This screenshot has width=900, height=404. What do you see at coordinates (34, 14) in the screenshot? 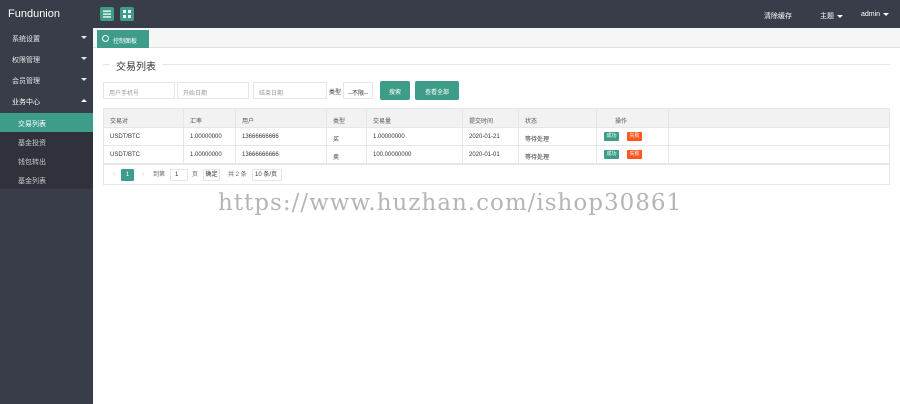
I see `app-logo: Fundunion` at bounding box center [34, 14].